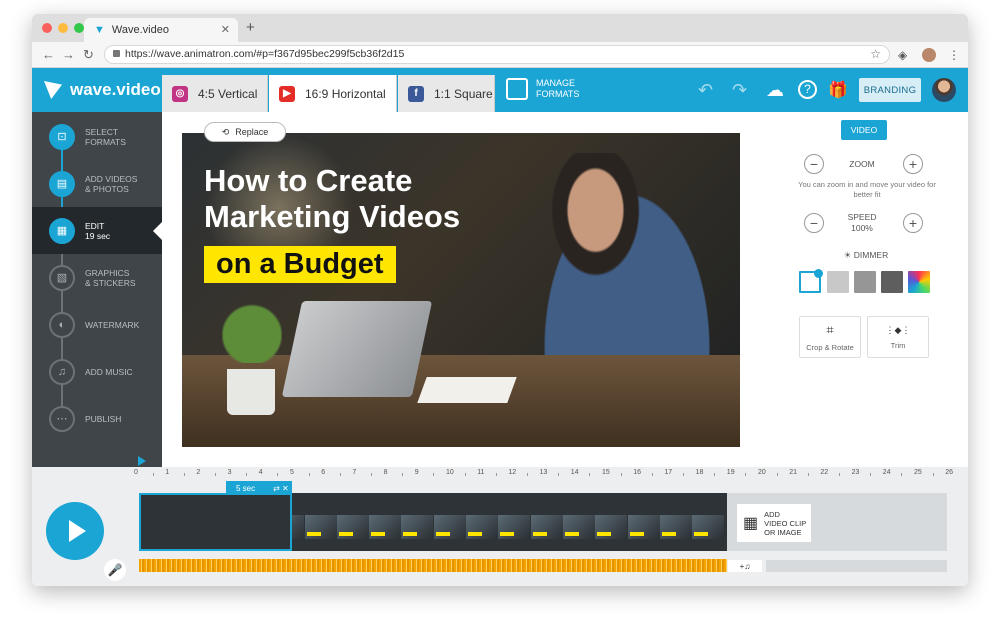 The width and height of the screenshot is (1000, 624). What do you see at coordinates (944, 90) in the screenshot?
I see `user-avatar` at bounding box center [944, 90].